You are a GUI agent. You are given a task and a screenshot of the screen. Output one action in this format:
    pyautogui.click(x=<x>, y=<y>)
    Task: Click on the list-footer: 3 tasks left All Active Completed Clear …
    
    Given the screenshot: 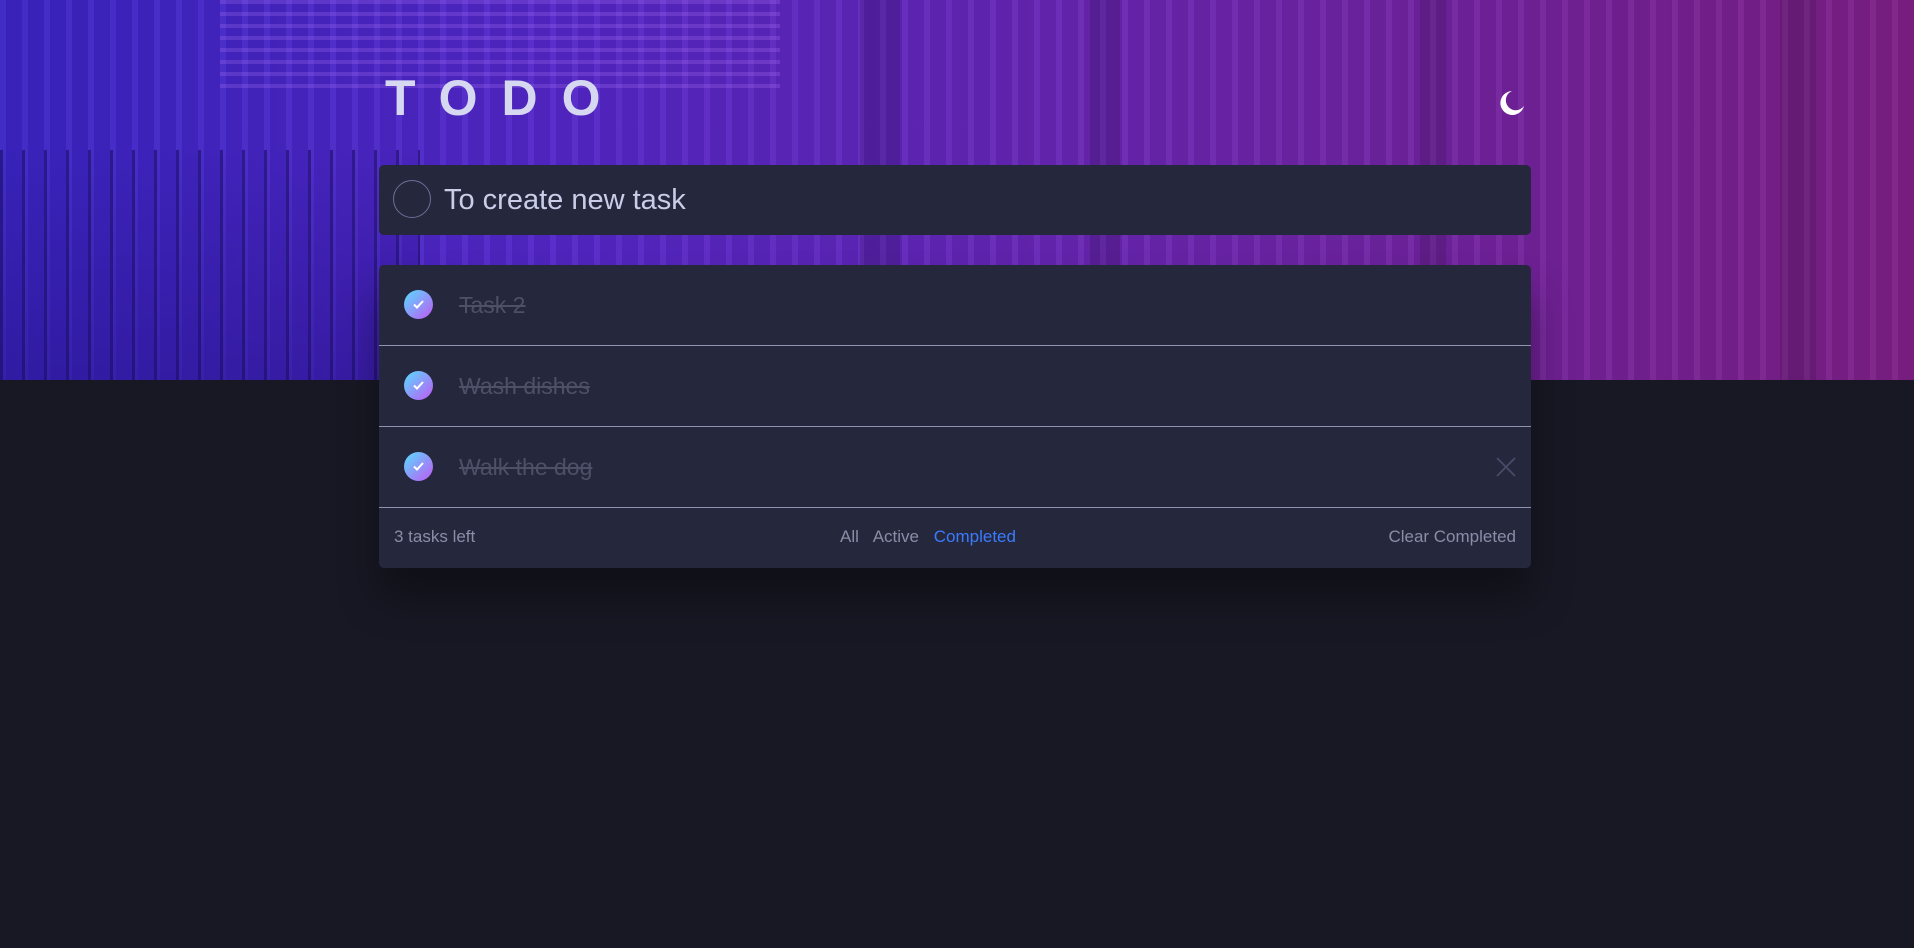 What is the action you would take?
    pyautogui.click(x=955, y=538)
    